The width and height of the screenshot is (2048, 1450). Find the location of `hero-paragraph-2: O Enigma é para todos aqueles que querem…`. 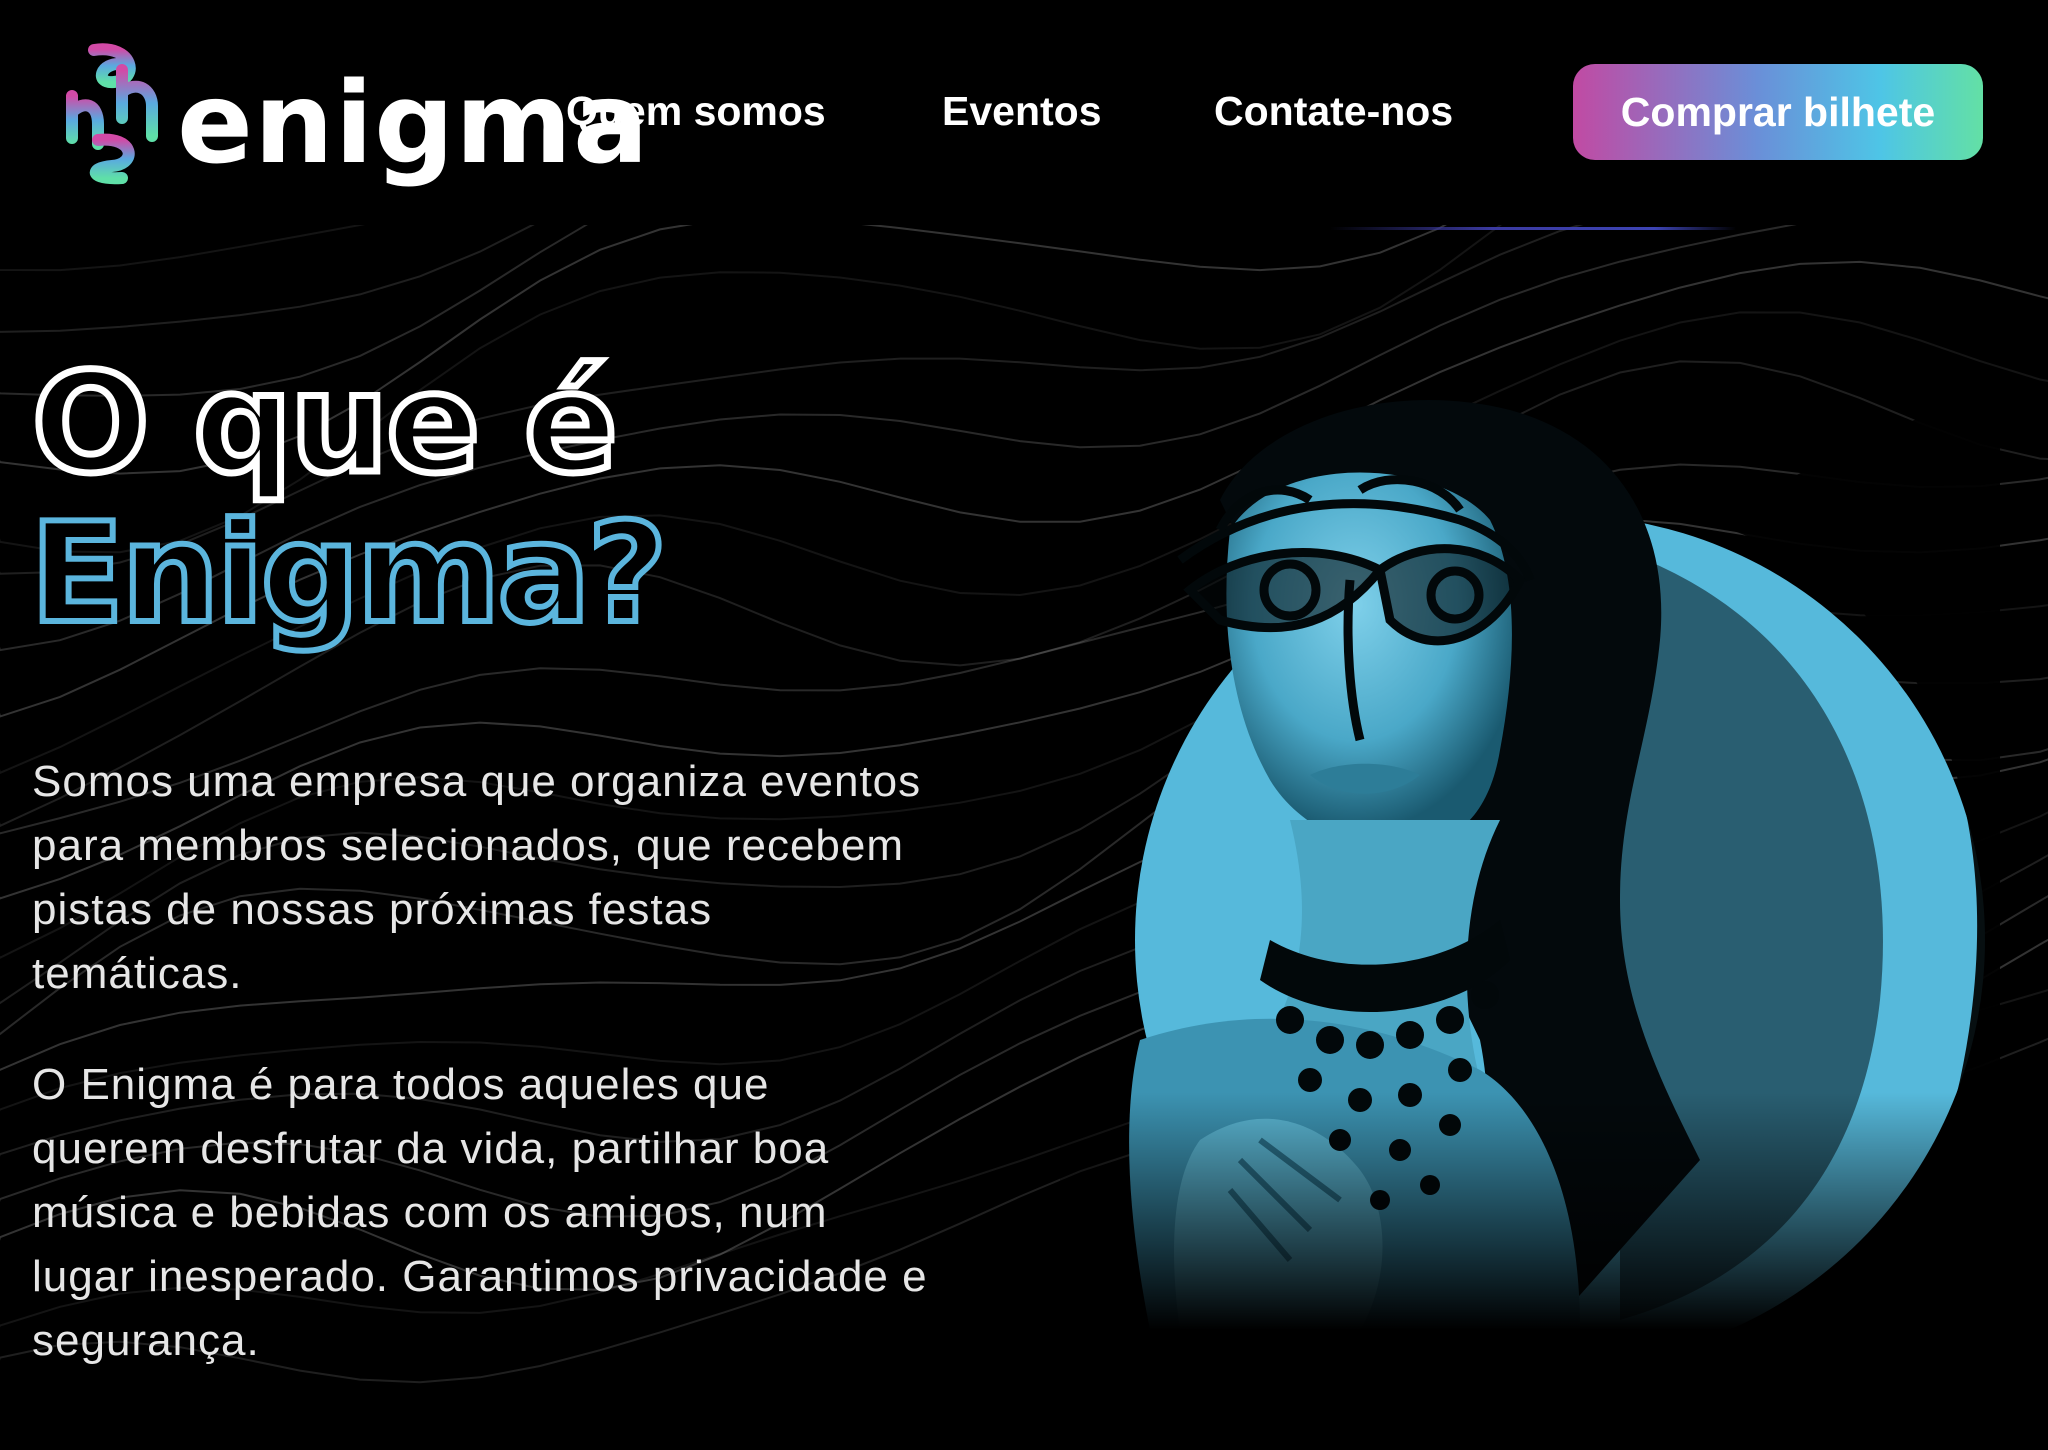

hero-paragraph-2: O Enigma é para todos aqueles que querem… is located at coordinates (480, 1212).